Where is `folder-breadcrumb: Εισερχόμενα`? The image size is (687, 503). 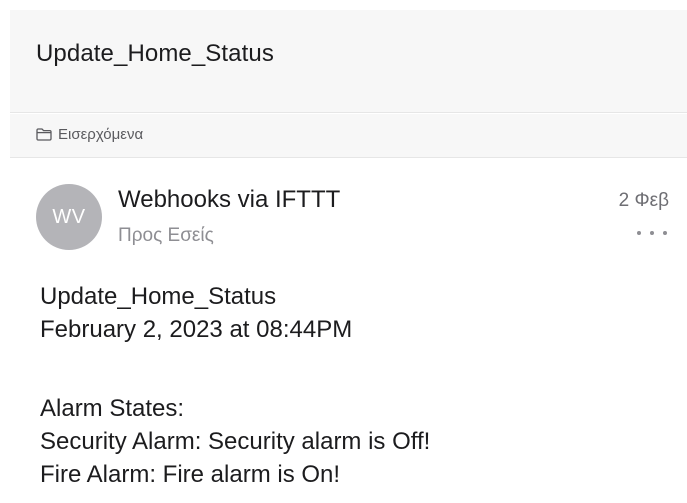
folder-breadcrumb: Εισερχόμενα is located at coordinates (348, 136).